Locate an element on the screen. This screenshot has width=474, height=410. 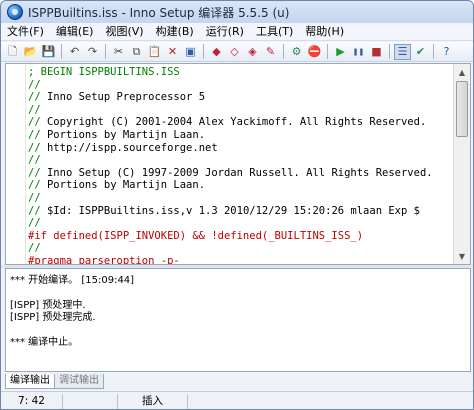
menu-item: 构建(B) is located at coordinates (175, 32).